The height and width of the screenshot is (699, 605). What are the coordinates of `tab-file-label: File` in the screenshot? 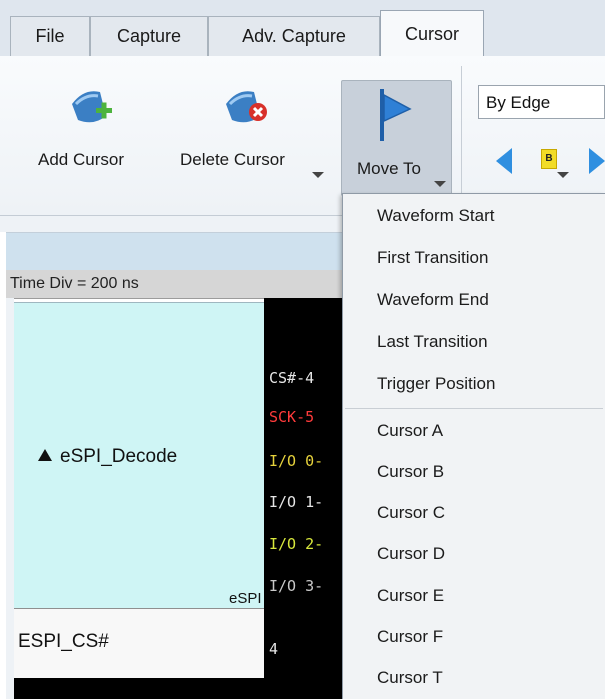 It's located at (50, 36).